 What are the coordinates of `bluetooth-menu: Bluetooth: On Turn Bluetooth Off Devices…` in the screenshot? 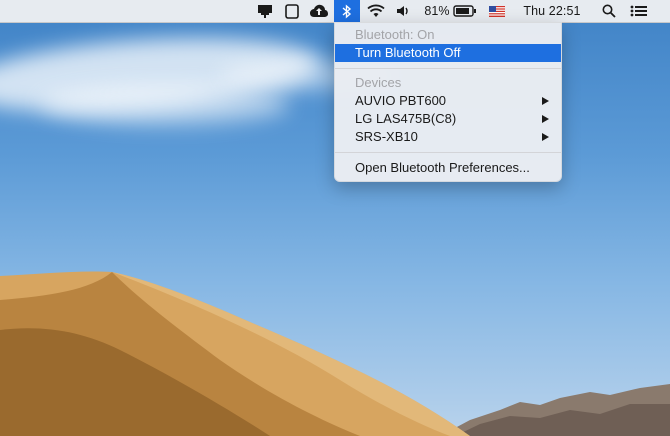 It's located at (448, 102).